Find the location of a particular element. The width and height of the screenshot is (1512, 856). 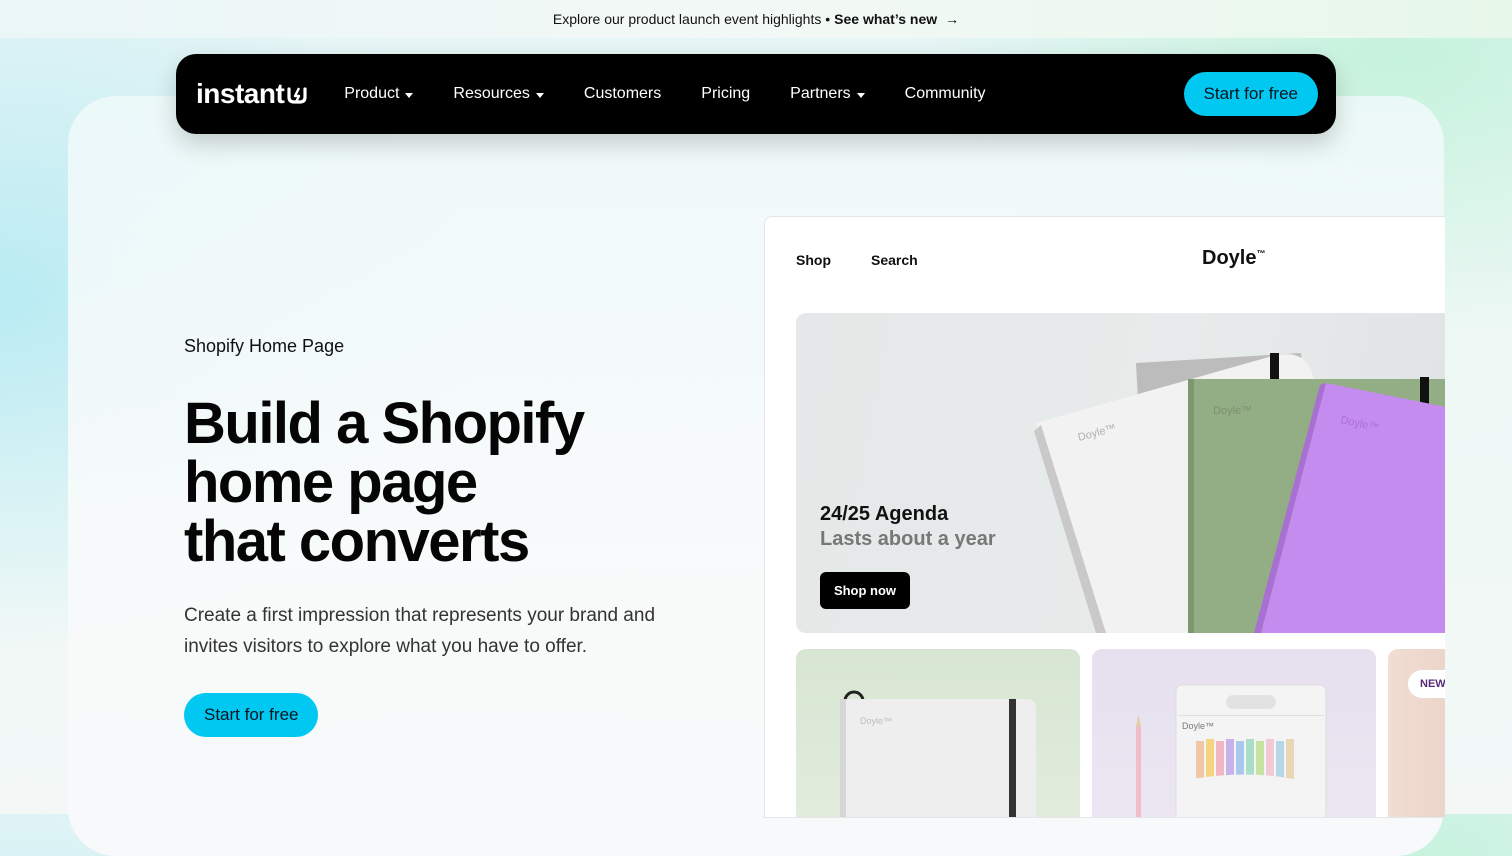

trademark-mark: ™ is located at coordinates (1261, 253).